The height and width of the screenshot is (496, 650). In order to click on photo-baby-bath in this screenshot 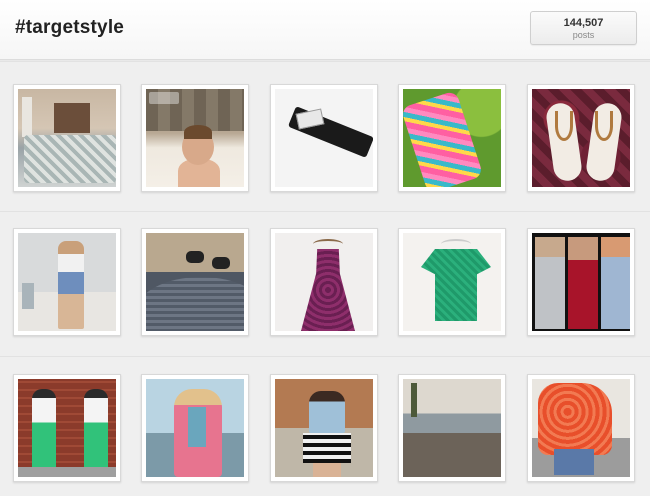, I will do `click(195, 138)`.